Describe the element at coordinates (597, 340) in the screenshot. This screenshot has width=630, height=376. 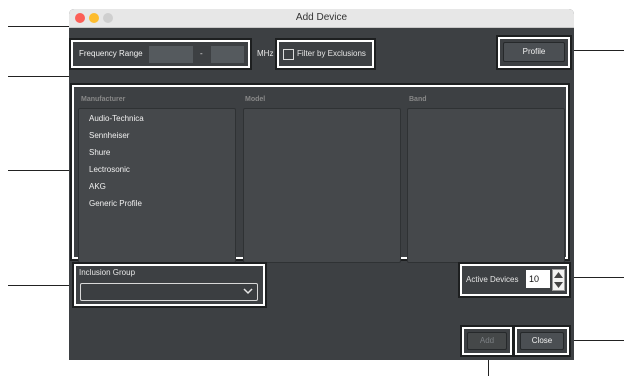
I see `callout-line-close` at that location.